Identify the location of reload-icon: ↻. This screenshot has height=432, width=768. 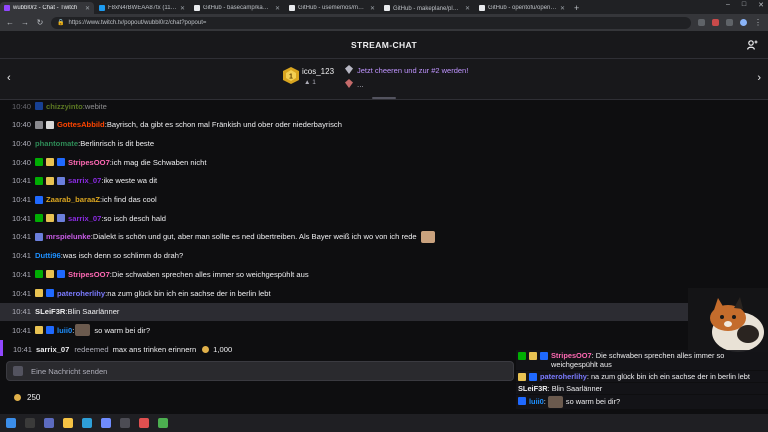
(40, 22).